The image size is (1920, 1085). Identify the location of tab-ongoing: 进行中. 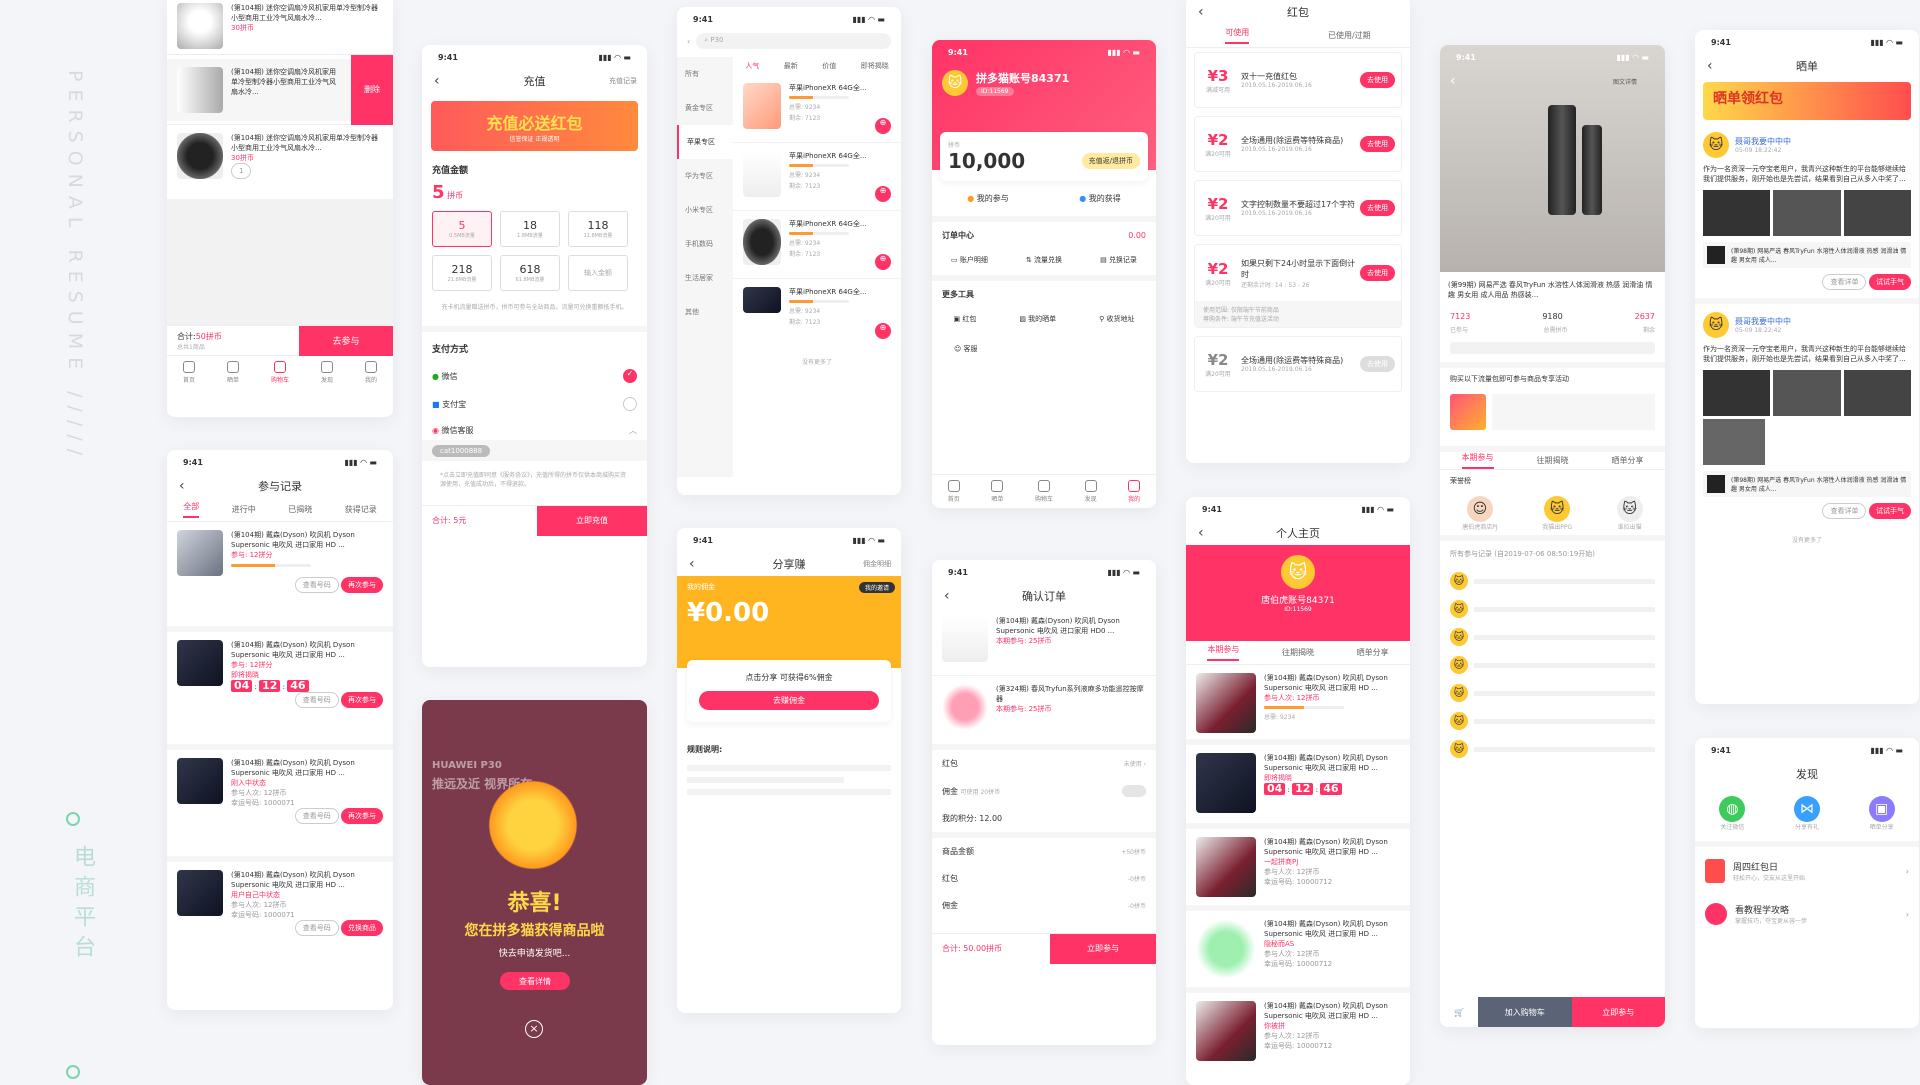
(244, 509).